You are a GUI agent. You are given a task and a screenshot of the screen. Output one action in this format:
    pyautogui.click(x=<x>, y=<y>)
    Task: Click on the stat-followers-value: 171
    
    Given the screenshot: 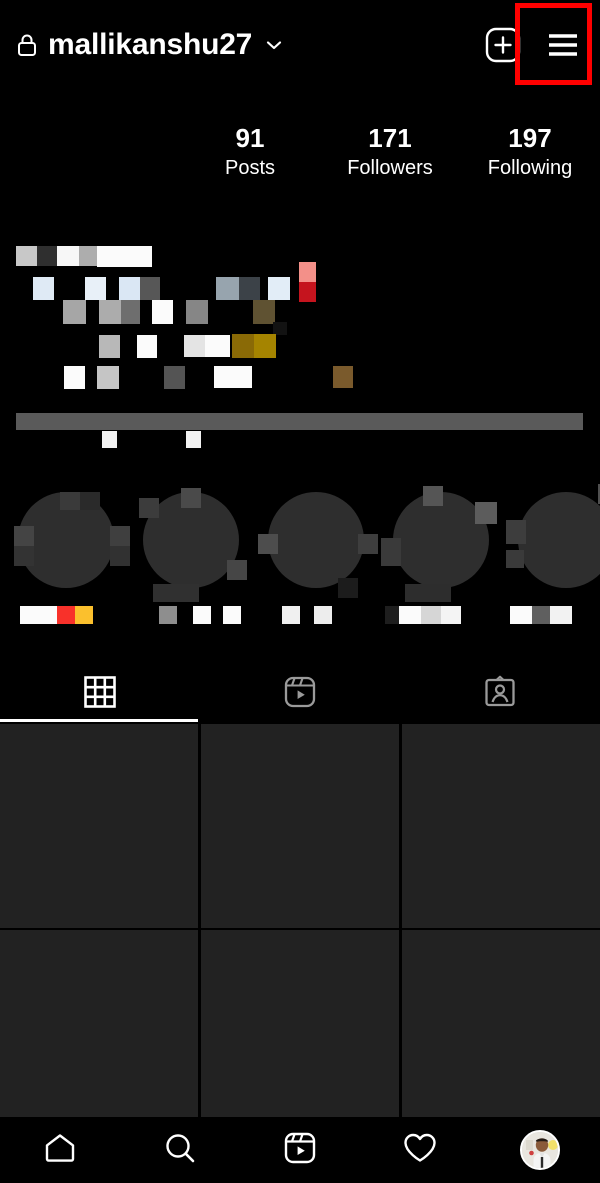 What is the action you would take?
    pyautogui.click(x=390, y=138)
    